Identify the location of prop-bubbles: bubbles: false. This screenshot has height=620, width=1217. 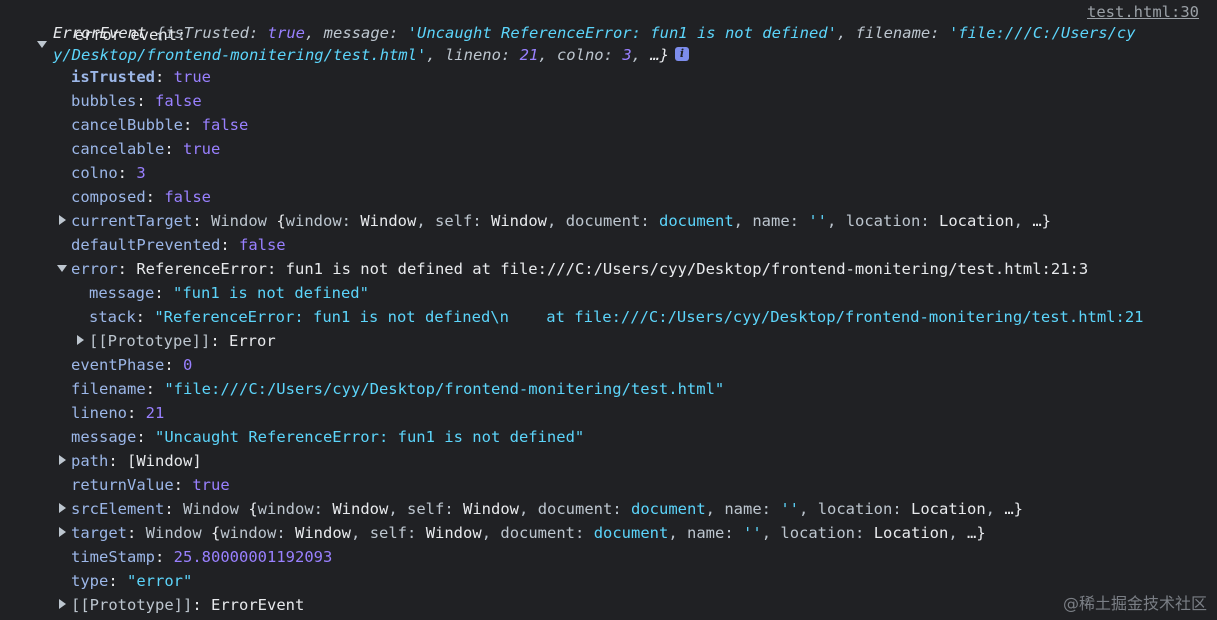
(136, 101).